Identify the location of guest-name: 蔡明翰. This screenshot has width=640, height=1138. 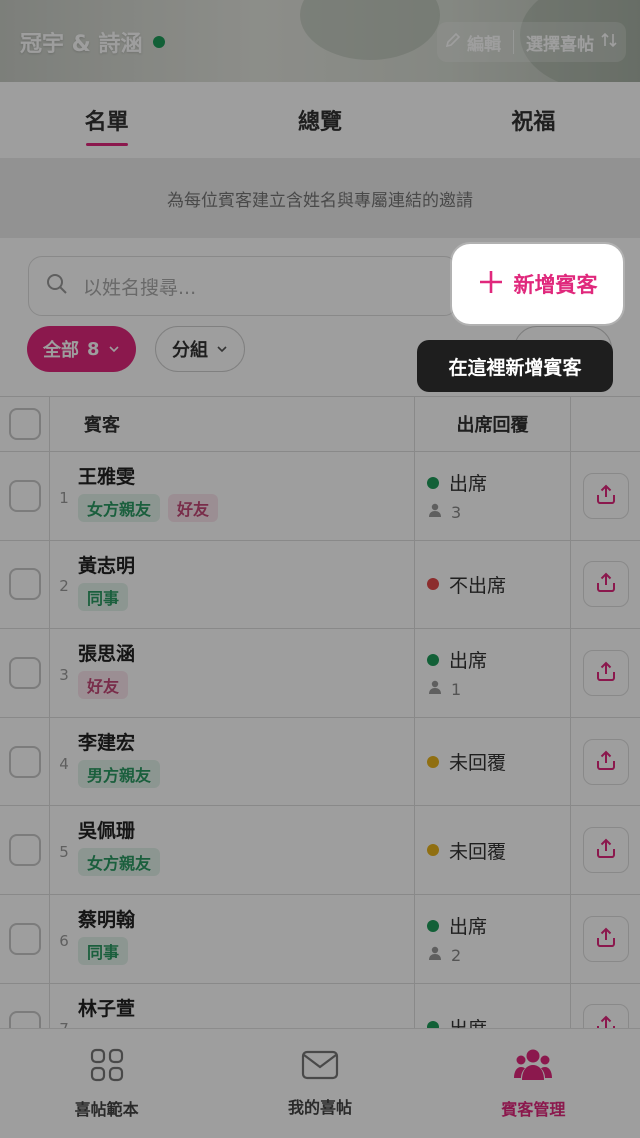
(246, 920).